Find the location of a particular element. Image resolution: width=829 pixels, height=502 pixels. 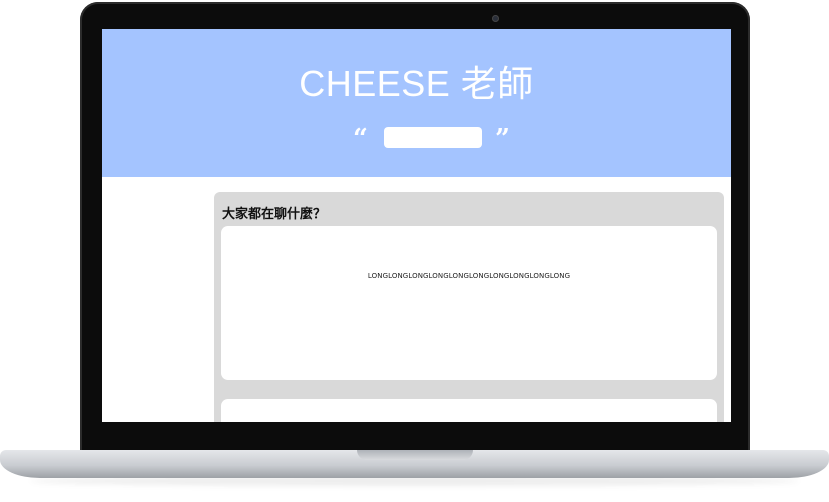

open-quote-mark: “ is located at coordinates (360, 139).